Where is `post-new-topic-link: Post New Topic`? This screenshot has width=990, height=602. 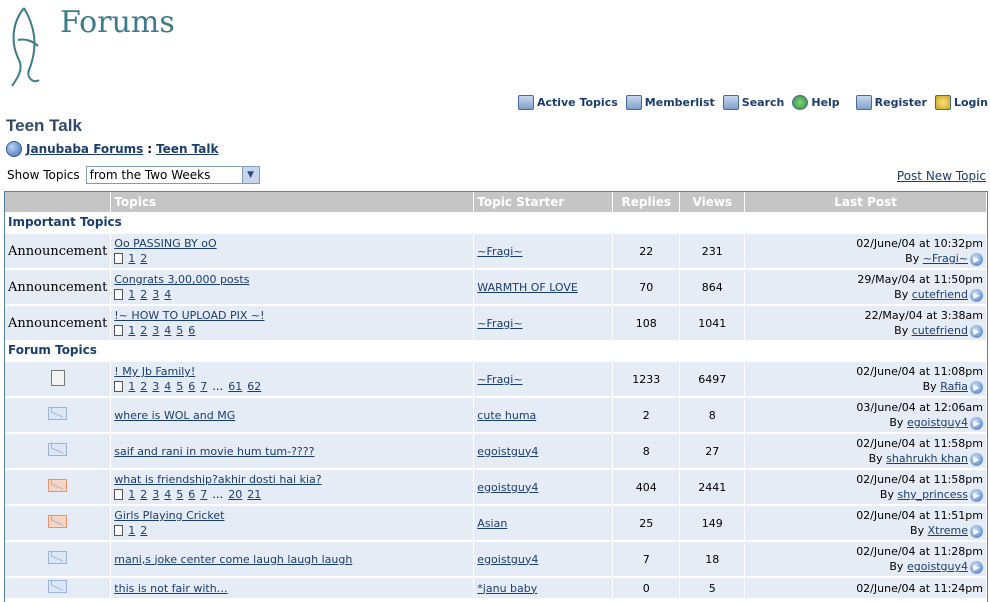
post-new-topic-link: Post New Topic is located at coordinates (941, 176).